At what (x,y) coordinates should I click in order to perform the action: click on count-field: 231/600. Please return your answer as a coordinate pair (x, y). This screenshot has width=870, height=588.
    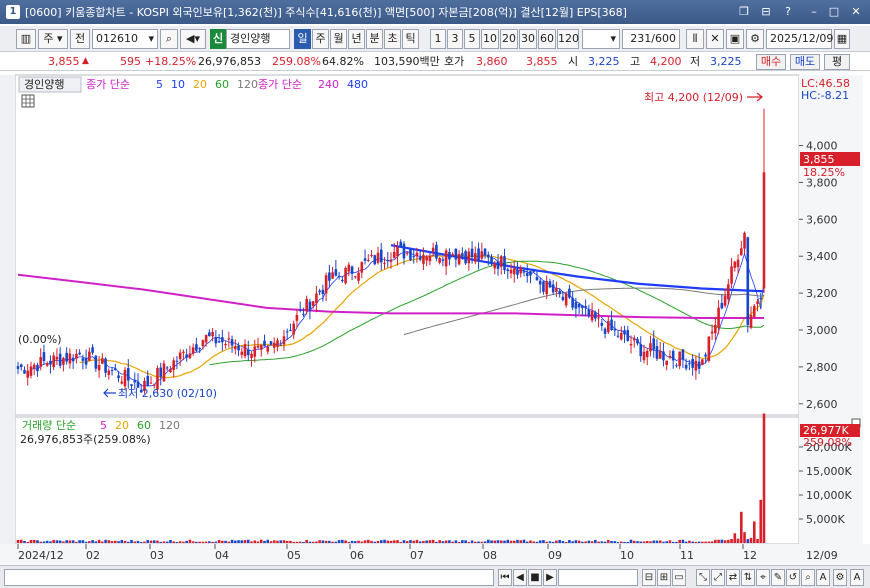
    Looking at the image, I should click on (651, 39).